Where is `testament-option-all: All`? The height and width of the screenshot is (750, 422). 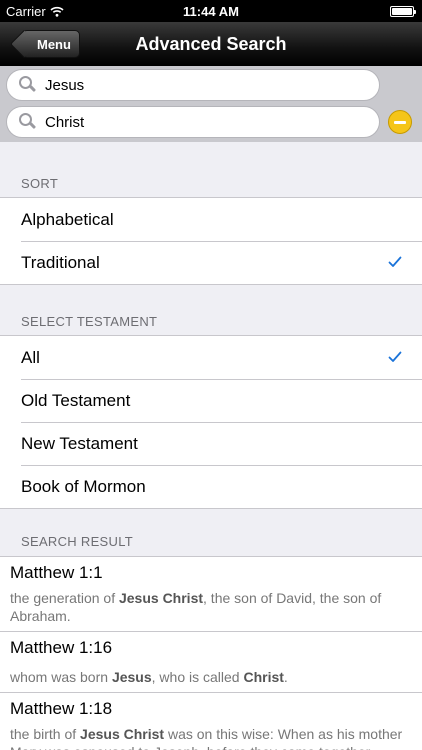 testament-option-all: All is located at coordinates (211, 357).